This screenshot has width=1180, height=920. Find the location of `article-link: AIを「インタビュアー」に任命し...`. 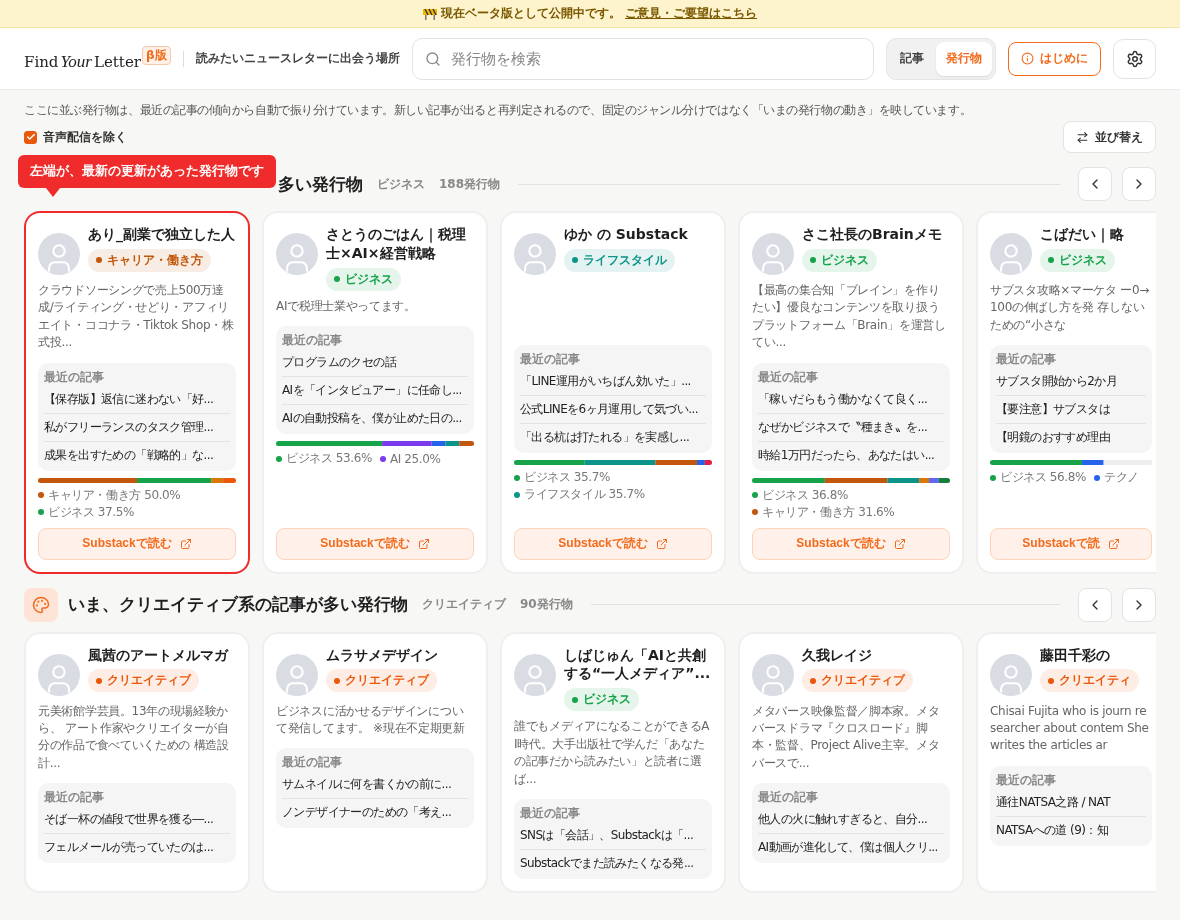

article-link: AIを「インタビュアー」に任命し... is located at coordinates (375, 391).